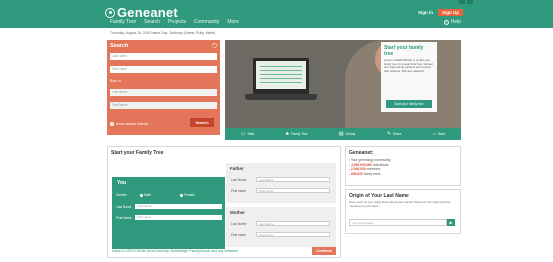 This screenshot has height=262, width=553. Describe the element at coordinates (403, 174) in the screenshot. I see `stat-line: - 600,000 family trees` at that location.